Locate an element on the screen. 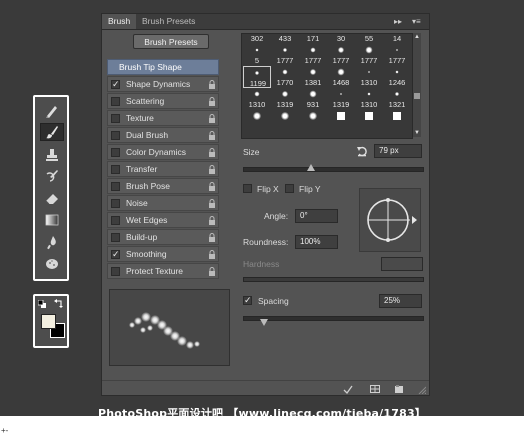 This screenshot has width=524, height=436. scrollbar-thumb is located at coordinates (417, 96).